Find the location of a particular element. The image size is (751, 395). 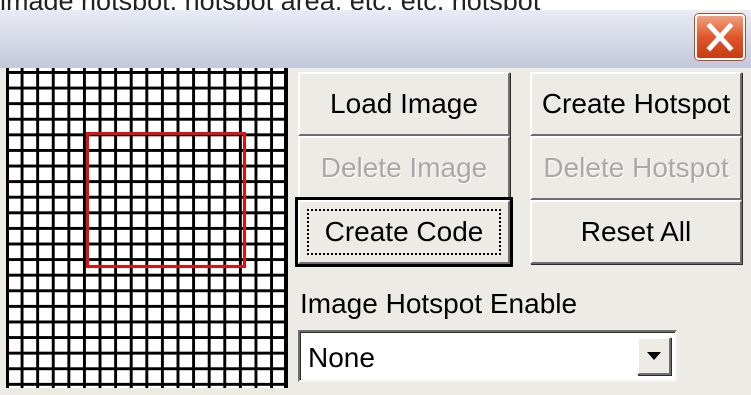

create-hotspot-button: Create Hotspot is located at coordinates (636, 104).